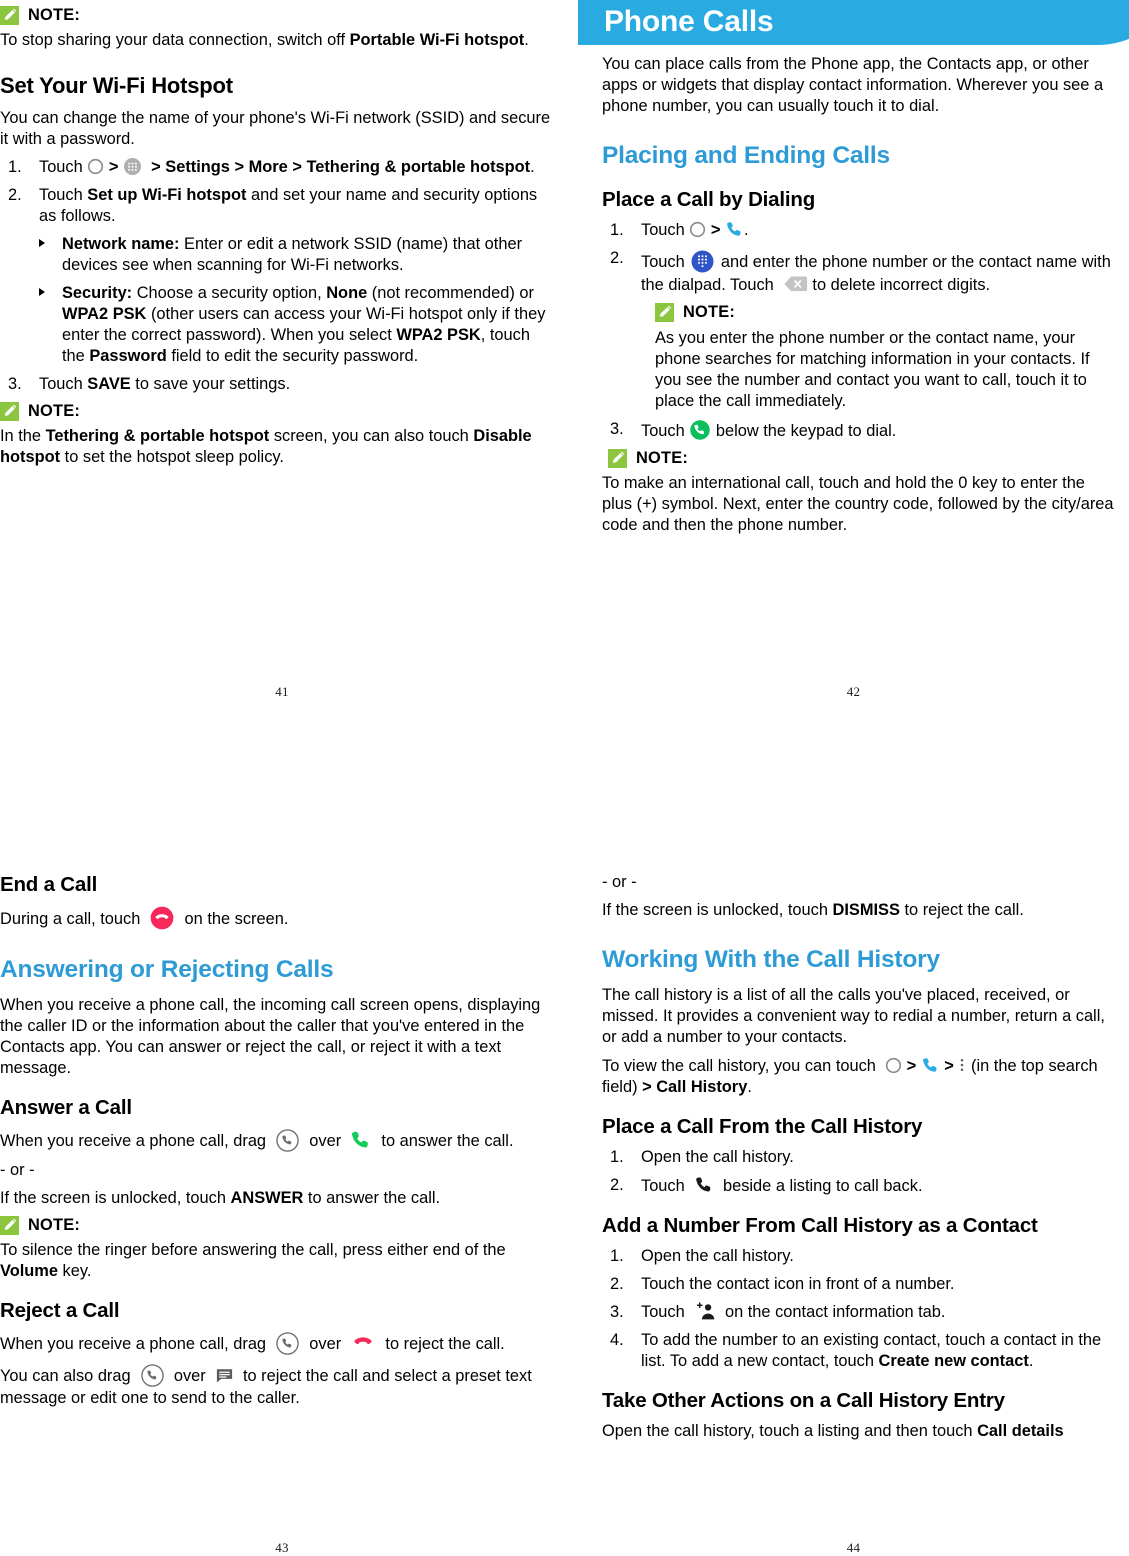 Image resolution: width=1129 pixels, height=1556 pixels. I want to click on nb-bold-tethering: Tethering & portable hotspot, so click(157, 435).